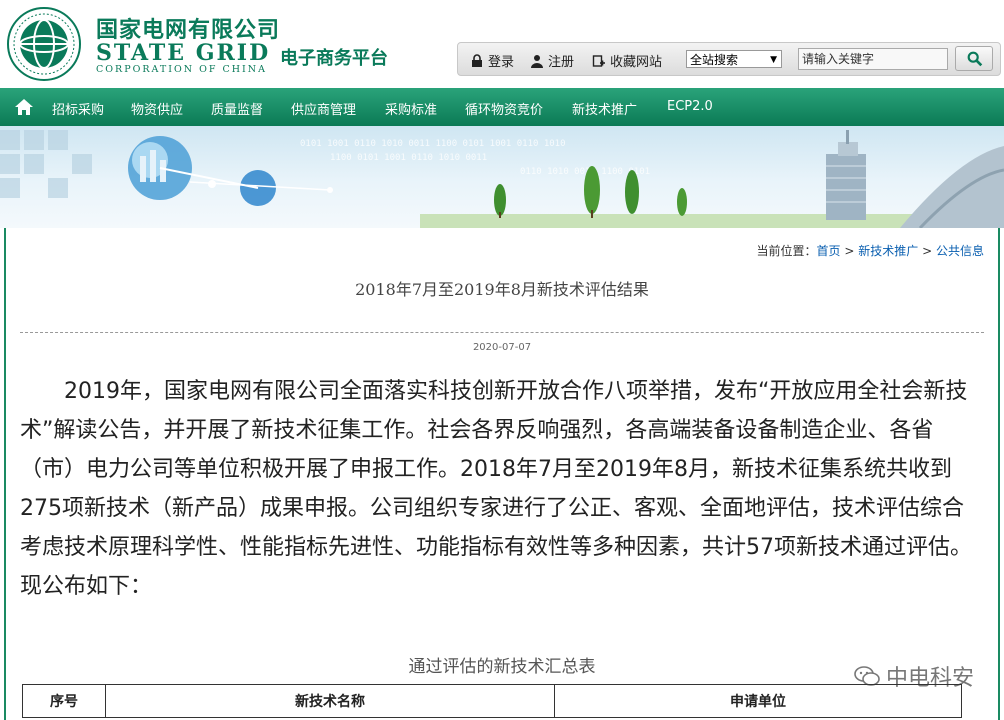 Image resolution: width=1004 pixels, height=720 pixels. Describe the element at coordinates (829, 251) in the screenshot. I see `breadcrumb-home: 首页` at that location.